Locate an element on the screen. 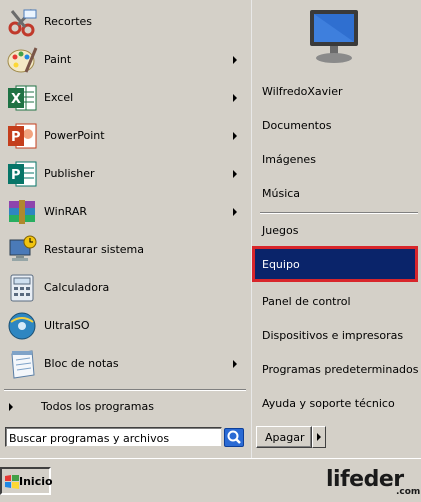 Image resolution: width=421 pixels, height=502 pixels. program-label: Recortes is located at coordinates (68, 21).